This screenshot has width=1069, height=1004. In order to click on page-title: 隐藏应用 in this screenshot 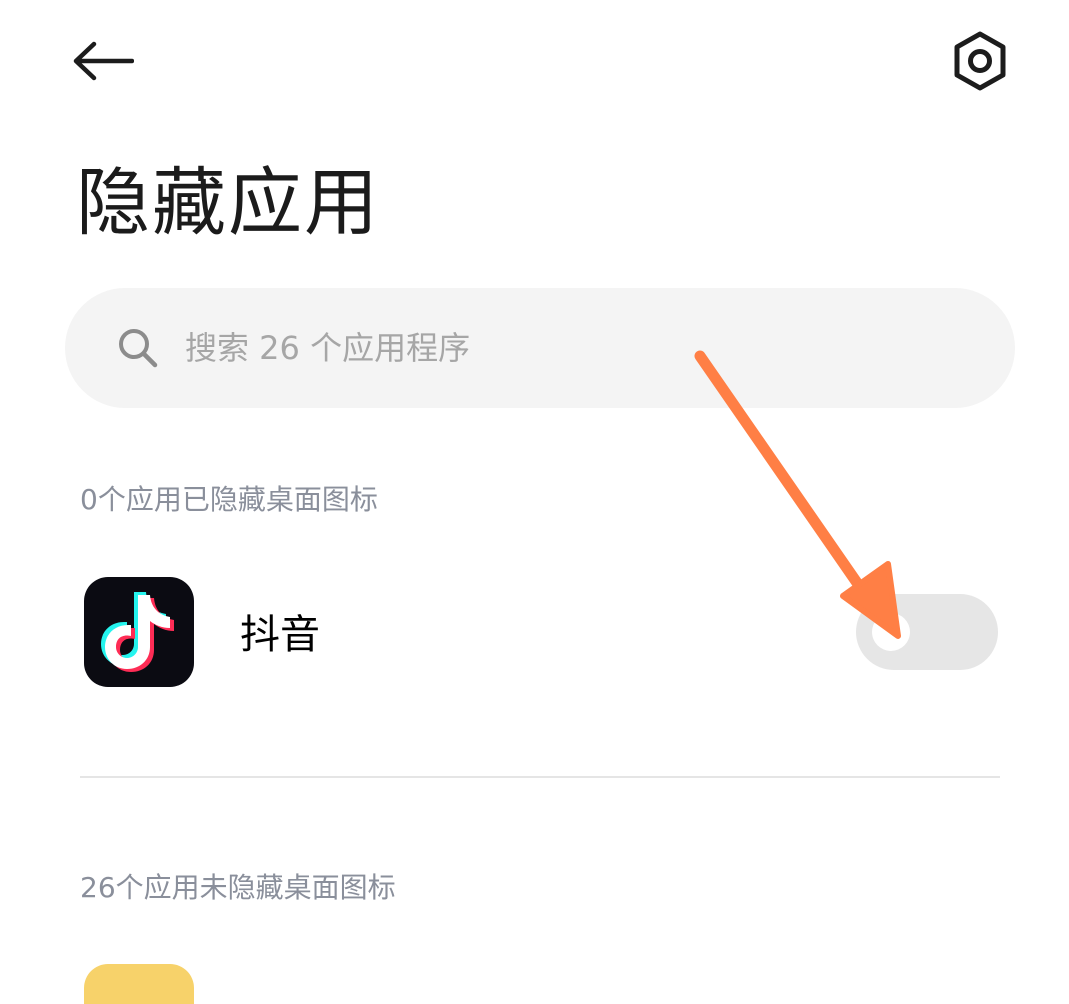, I will do `click(228, 203)`.